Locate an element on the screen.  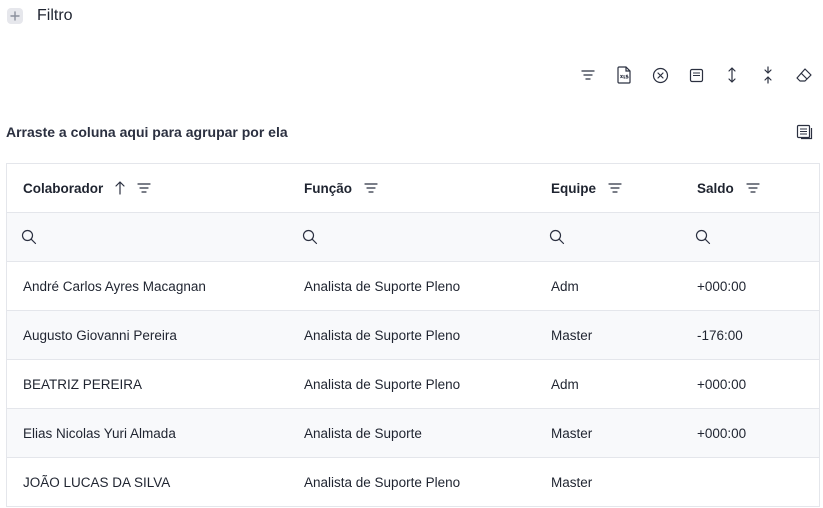
collapse-rows-button is located at coordinates (768, 75).